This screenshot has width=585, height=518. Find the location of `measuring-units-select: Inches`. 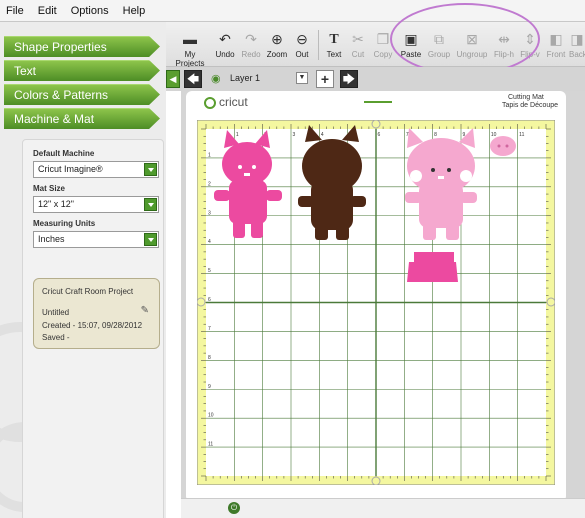

measuring-units-select: Inches is located at coordinates (96, 239).